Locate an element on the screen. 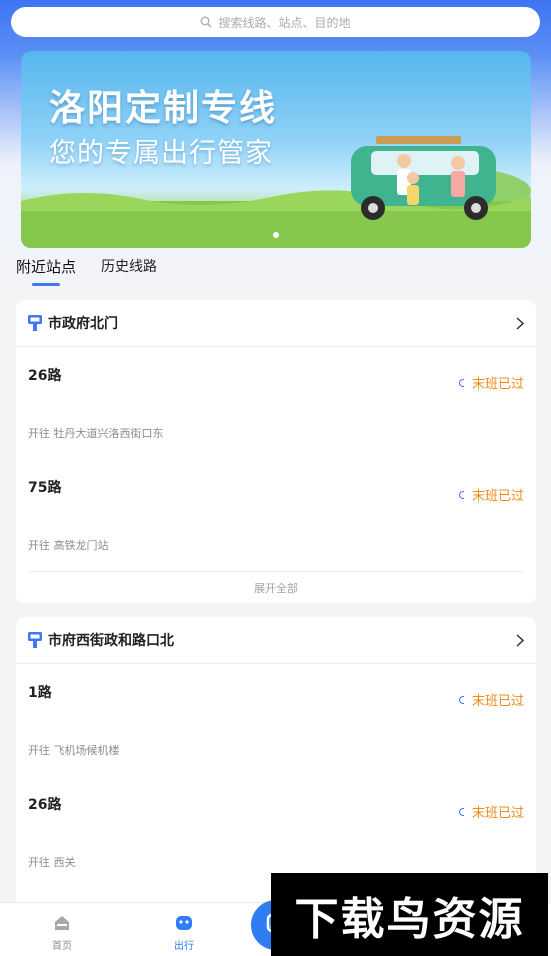 The width and height of the screenshot is (551, 956). route-name: 1路 is located at coordinates (40, 693).